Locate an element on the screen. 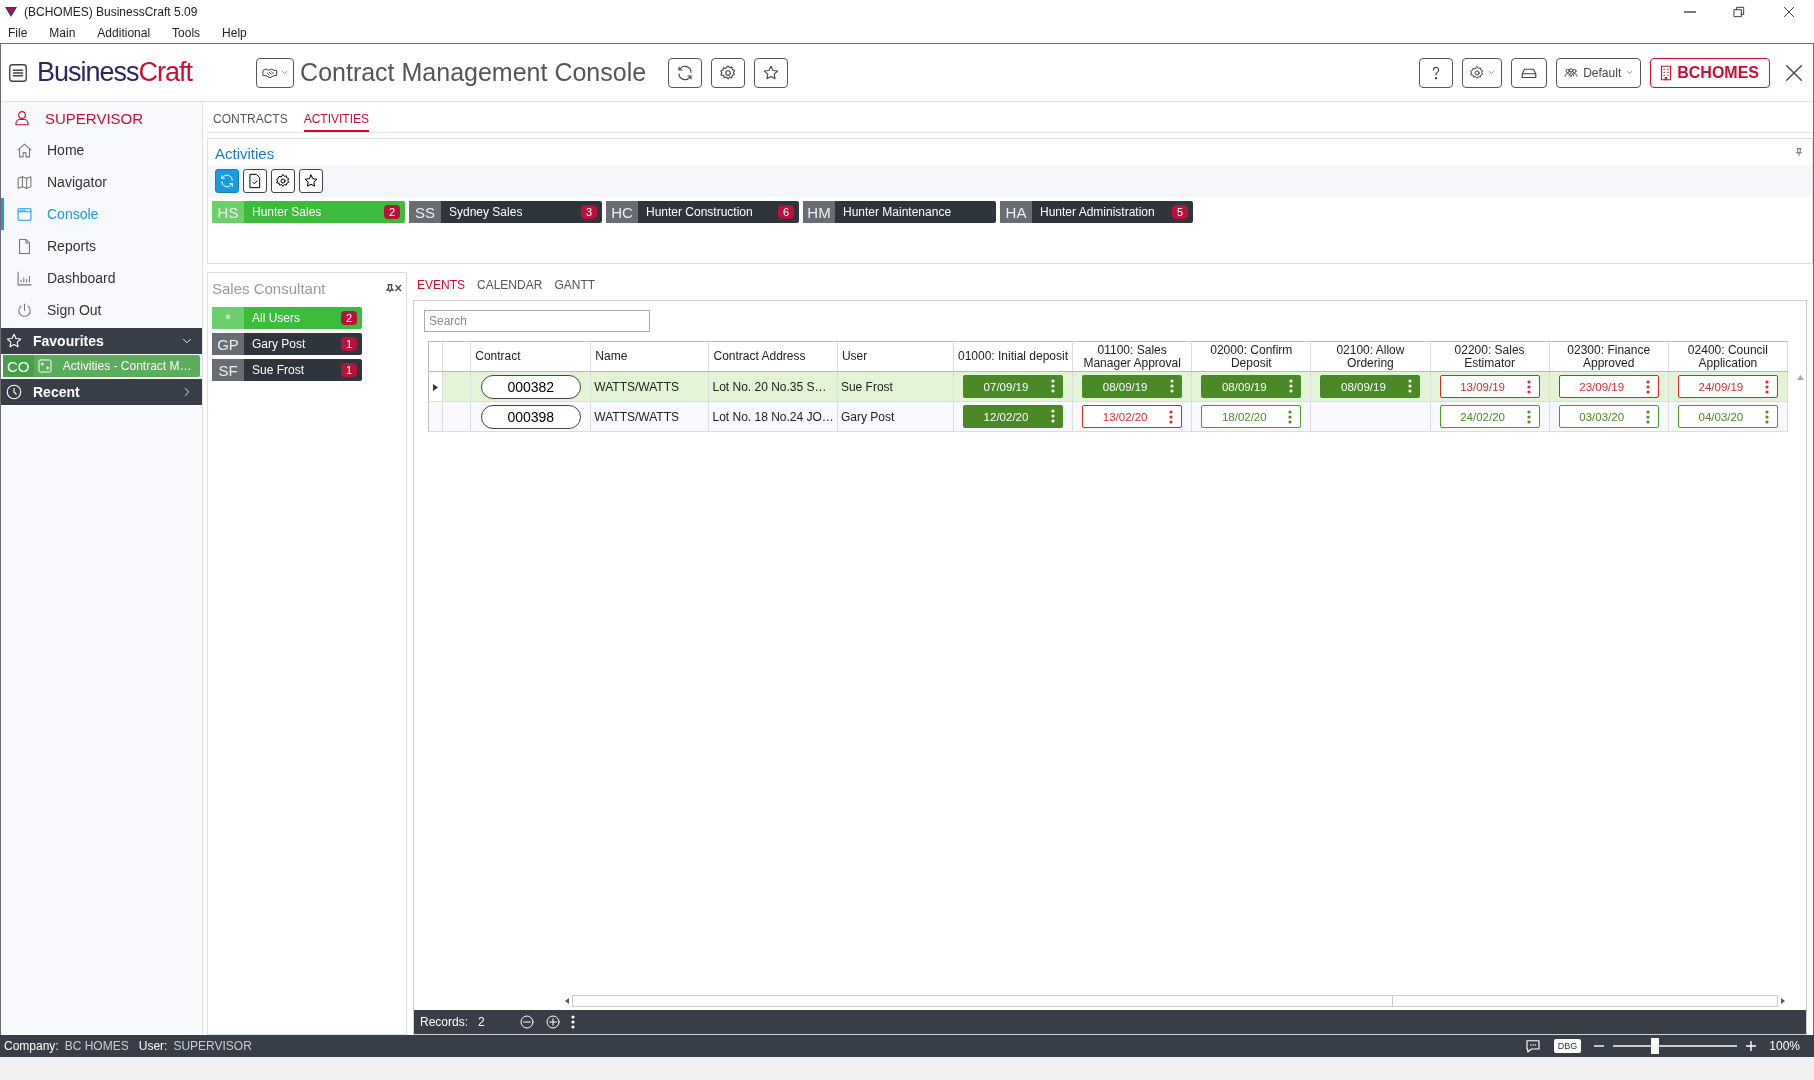 The height and width of the screenshot is (1080, 1814). tab: CONTRACTS is located at coordinates (250, 122).